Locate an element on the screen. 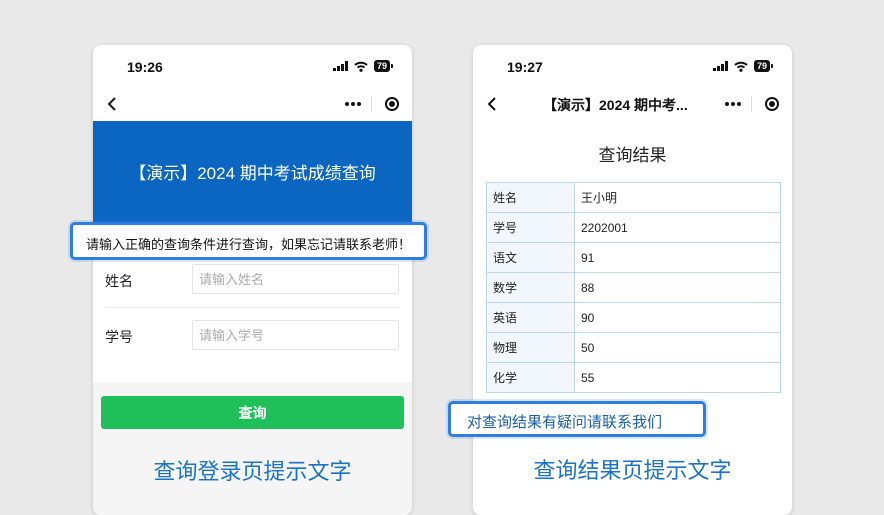 The image size is (884, 515). table-value: 55 is located at coordinates (677, 377).